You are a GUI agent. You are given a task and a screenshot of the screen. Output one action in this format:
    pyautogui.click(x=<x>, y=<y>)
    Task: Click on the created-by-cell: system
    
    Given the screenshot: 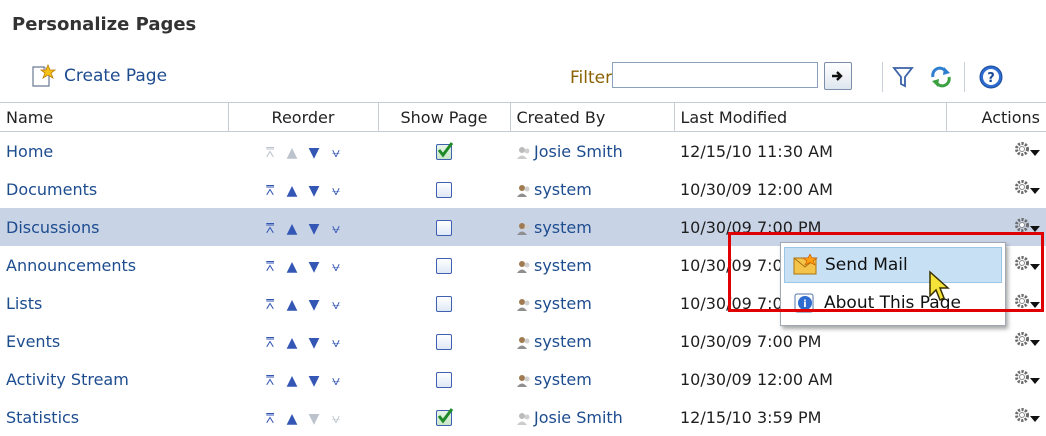 What is the action you would take?
    pyautogui.click(x=592, y=227)
    